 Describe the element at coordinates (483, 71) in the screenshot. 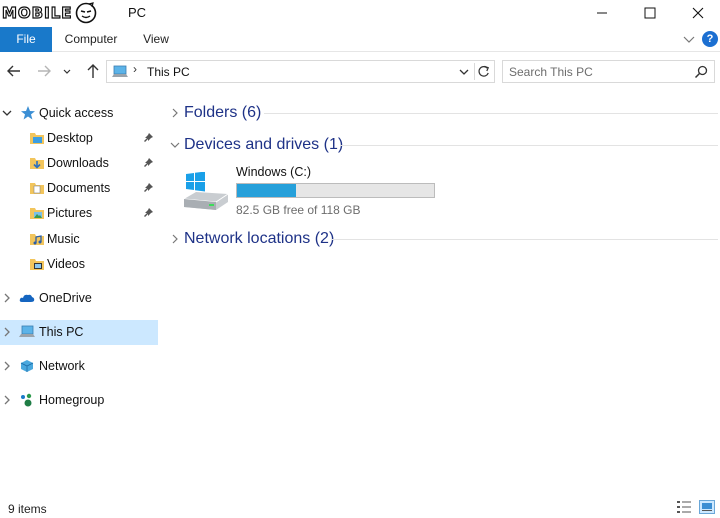

I see `refresh-icon` at that location.